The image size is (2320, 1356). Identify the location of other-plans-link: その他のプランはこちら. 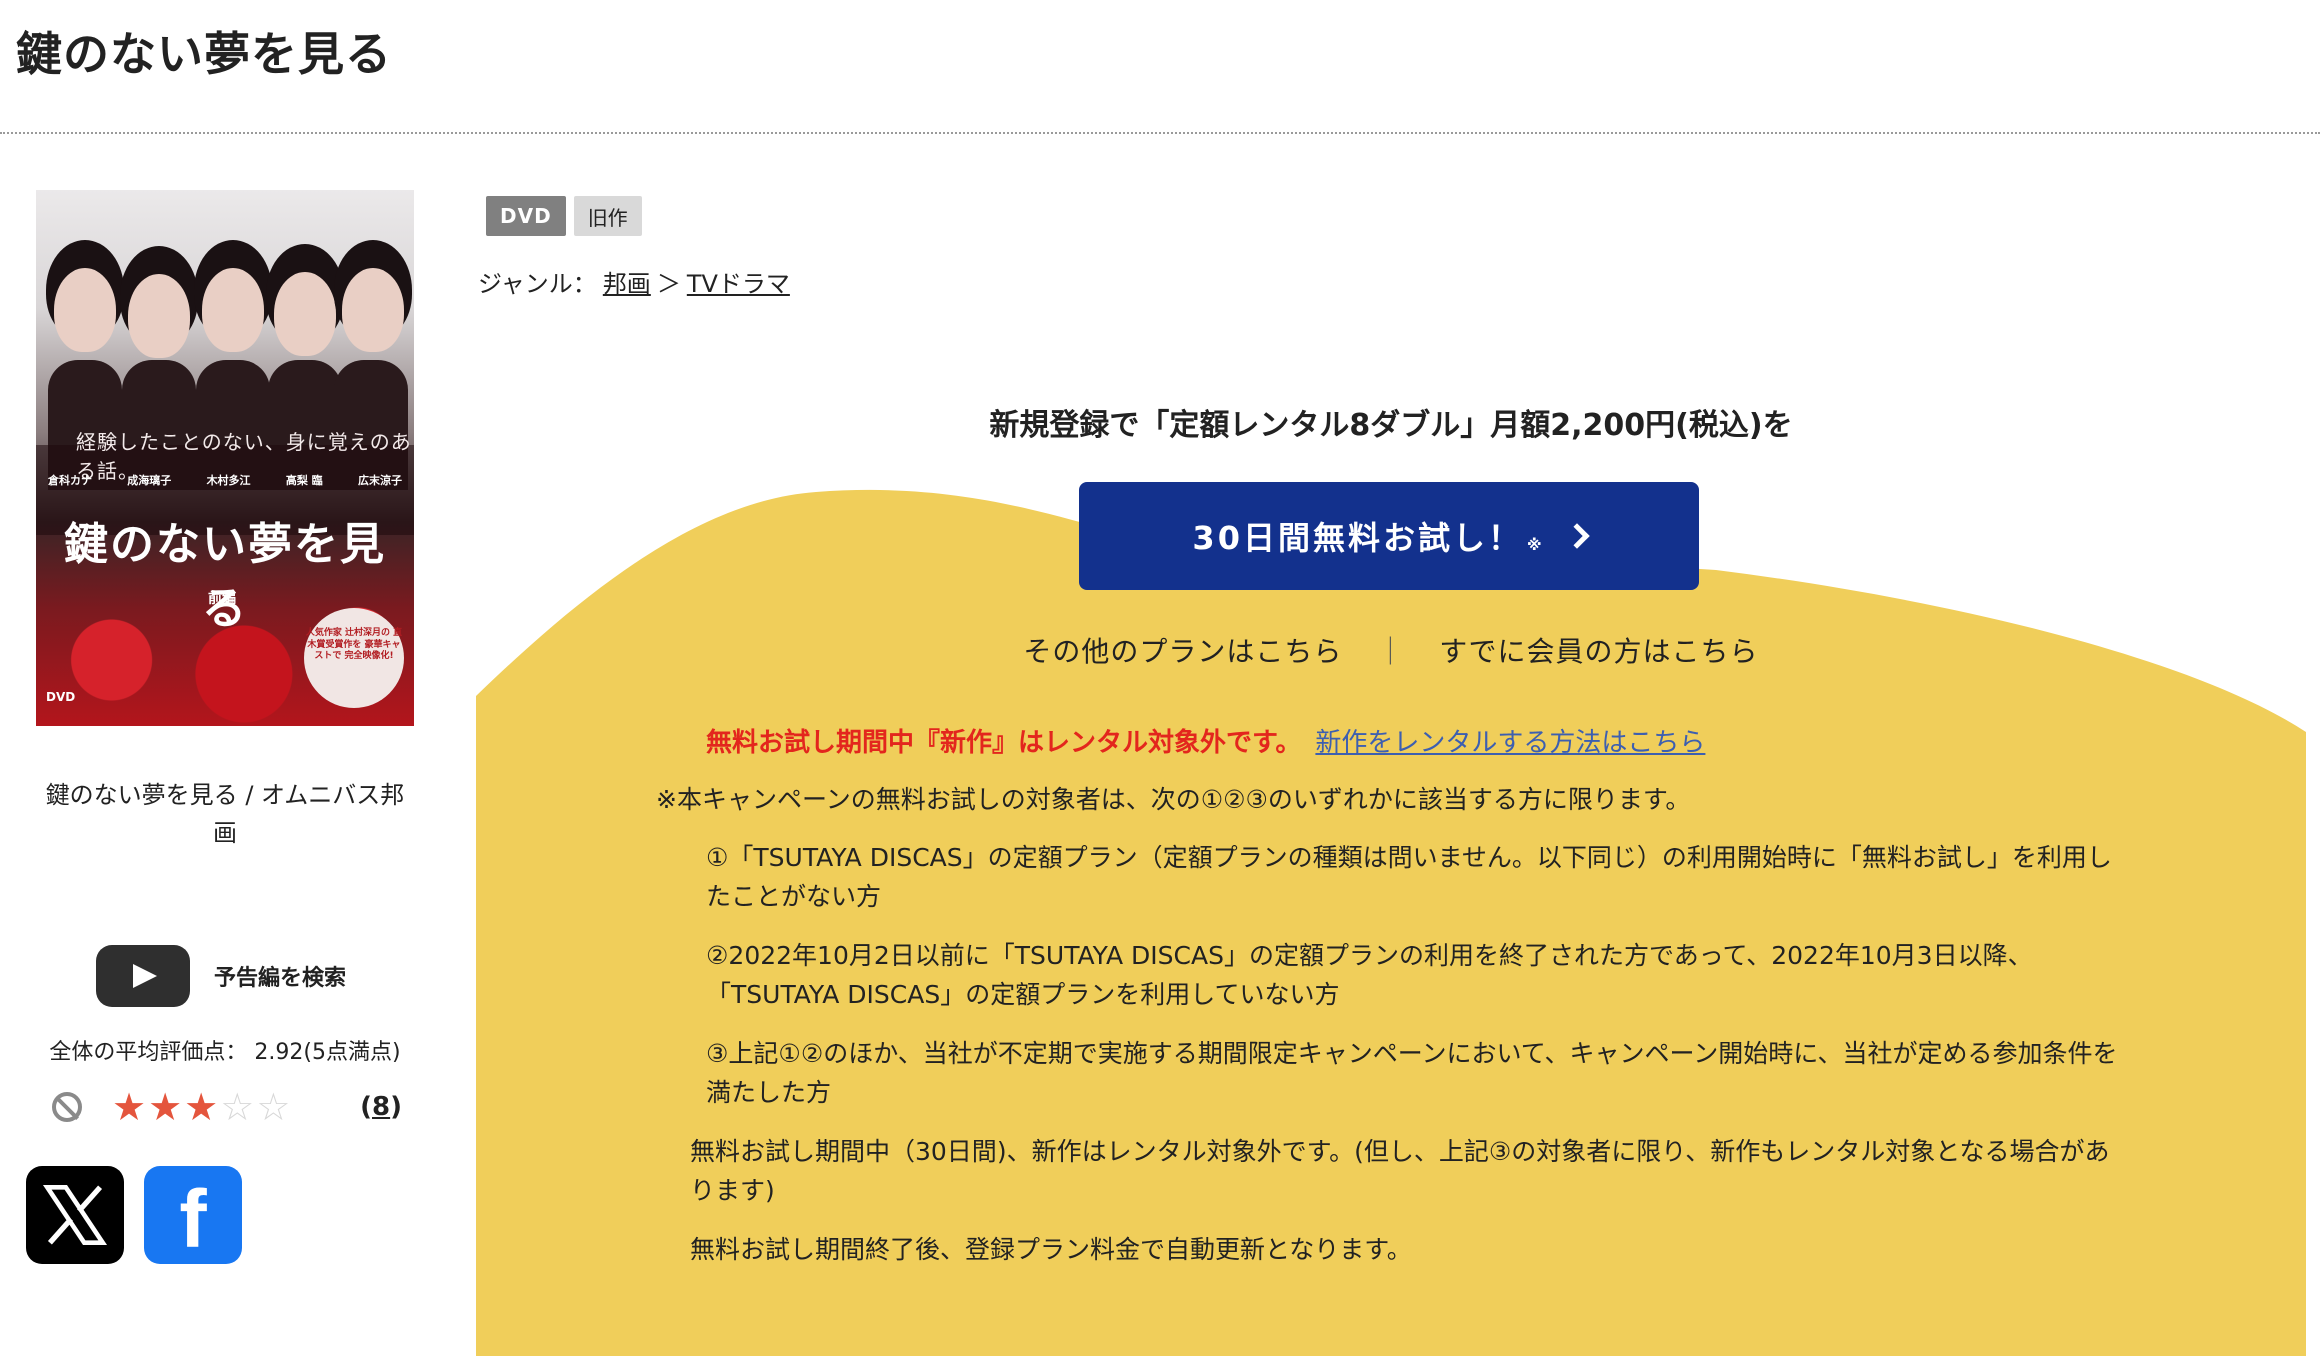
(1182, 651).